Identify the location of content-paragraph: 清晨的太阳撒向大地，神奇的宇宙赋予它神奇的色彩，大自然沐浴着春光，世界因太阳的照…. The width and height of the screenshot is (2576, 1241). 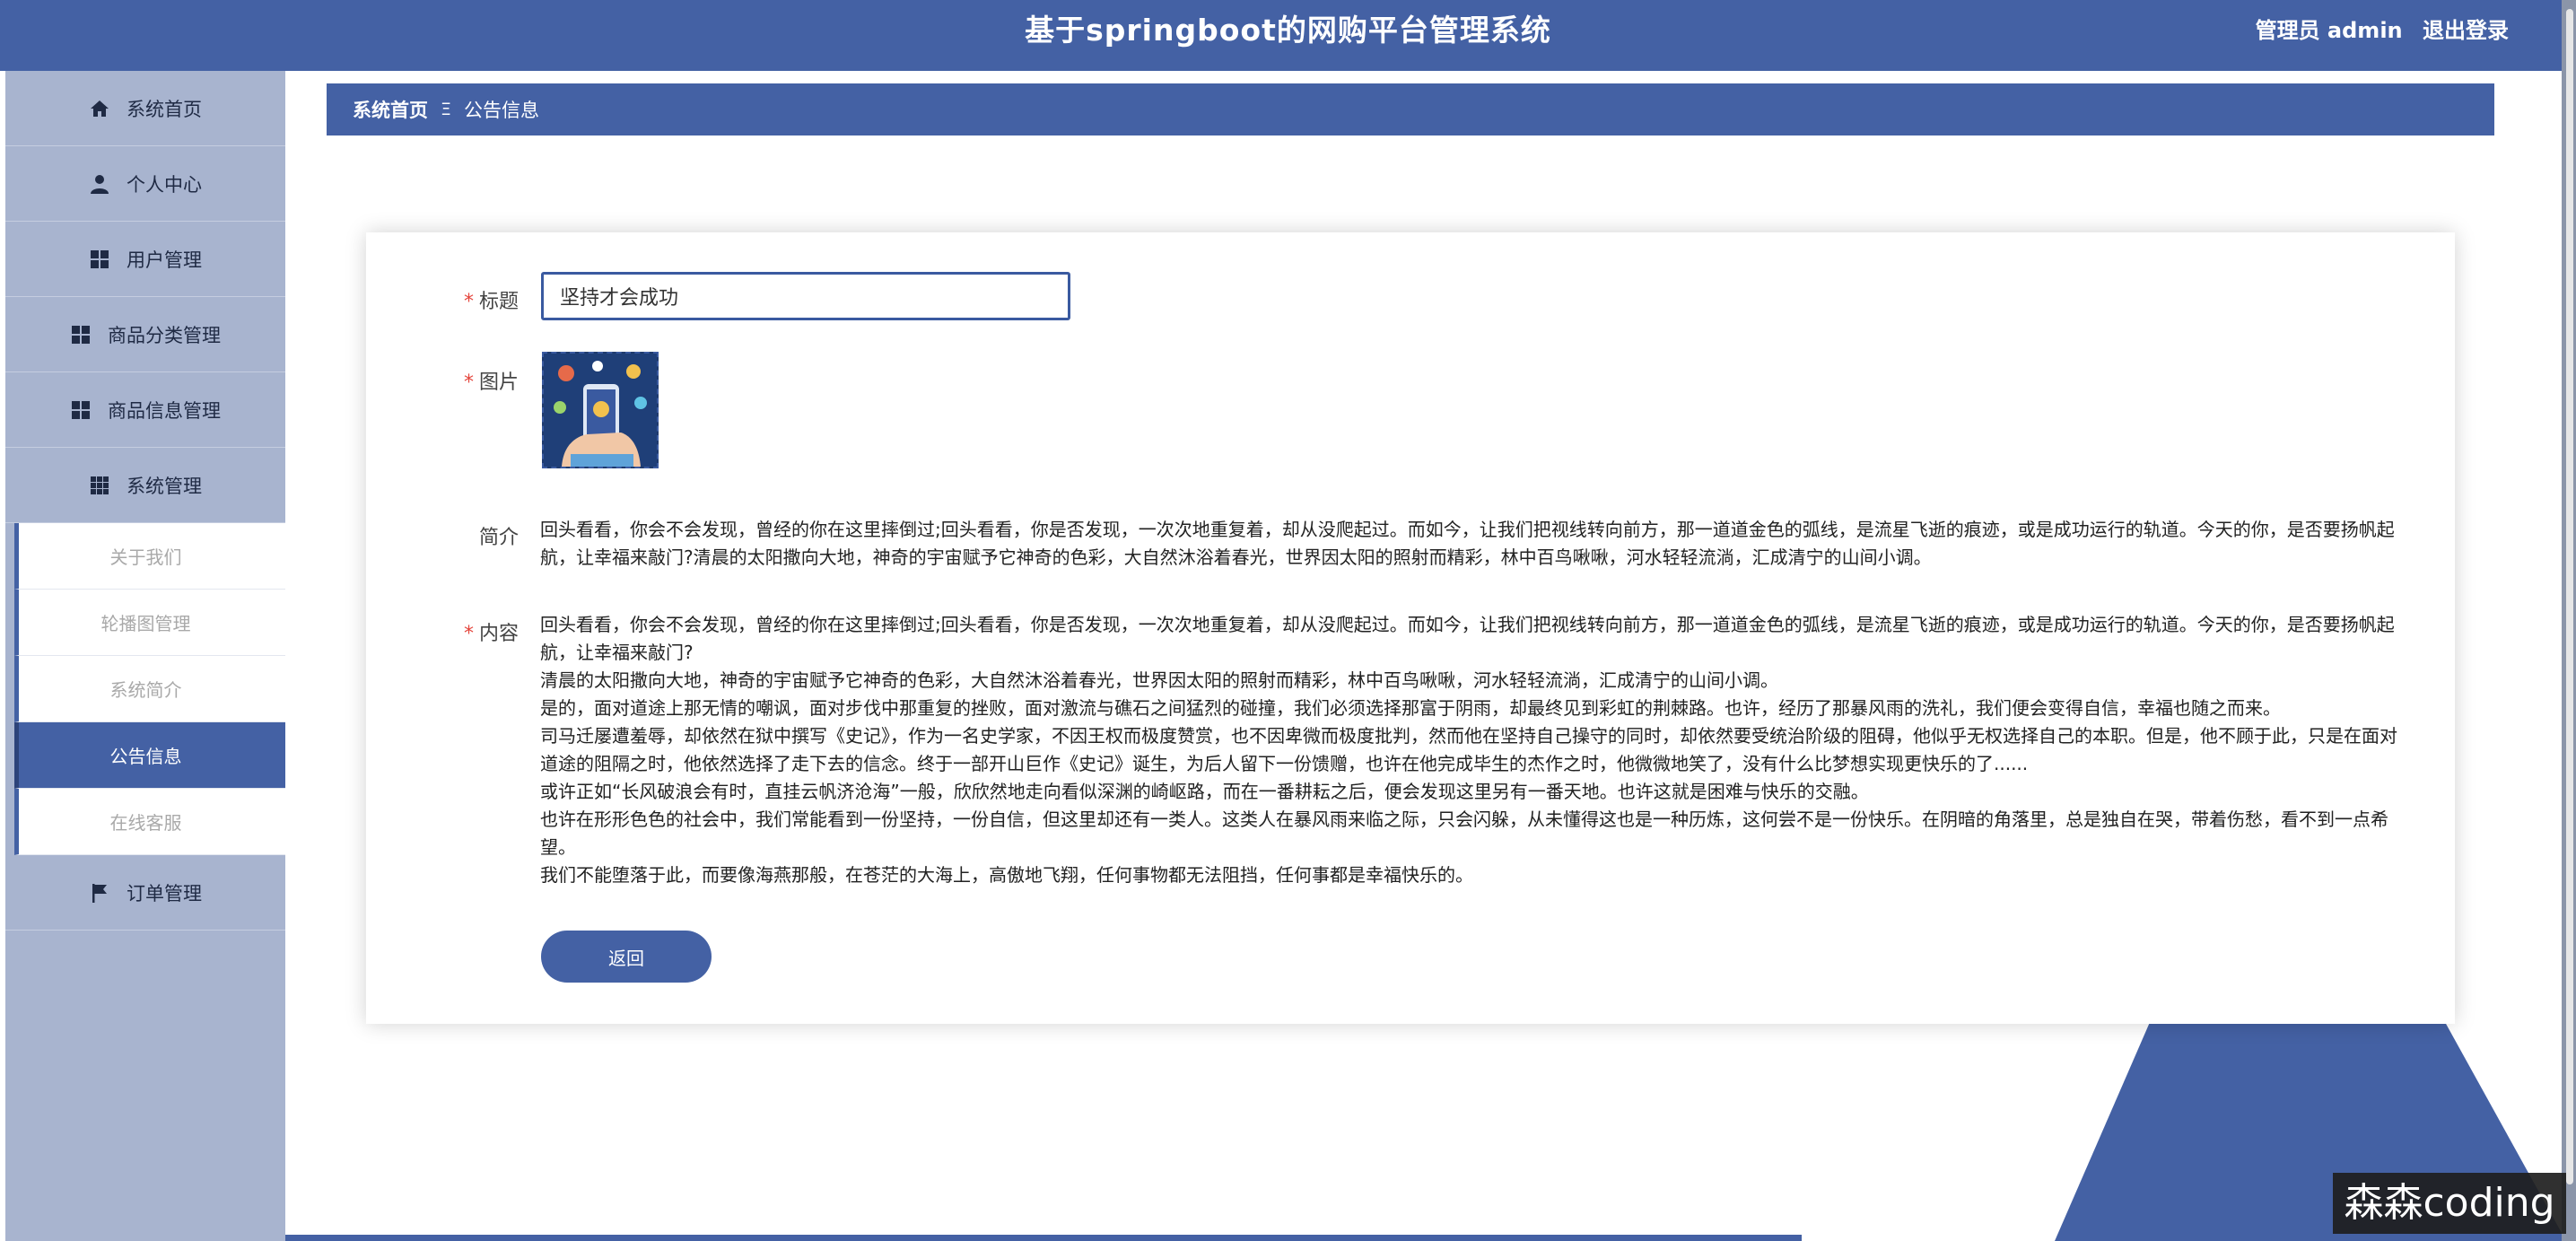
(1159, 680).